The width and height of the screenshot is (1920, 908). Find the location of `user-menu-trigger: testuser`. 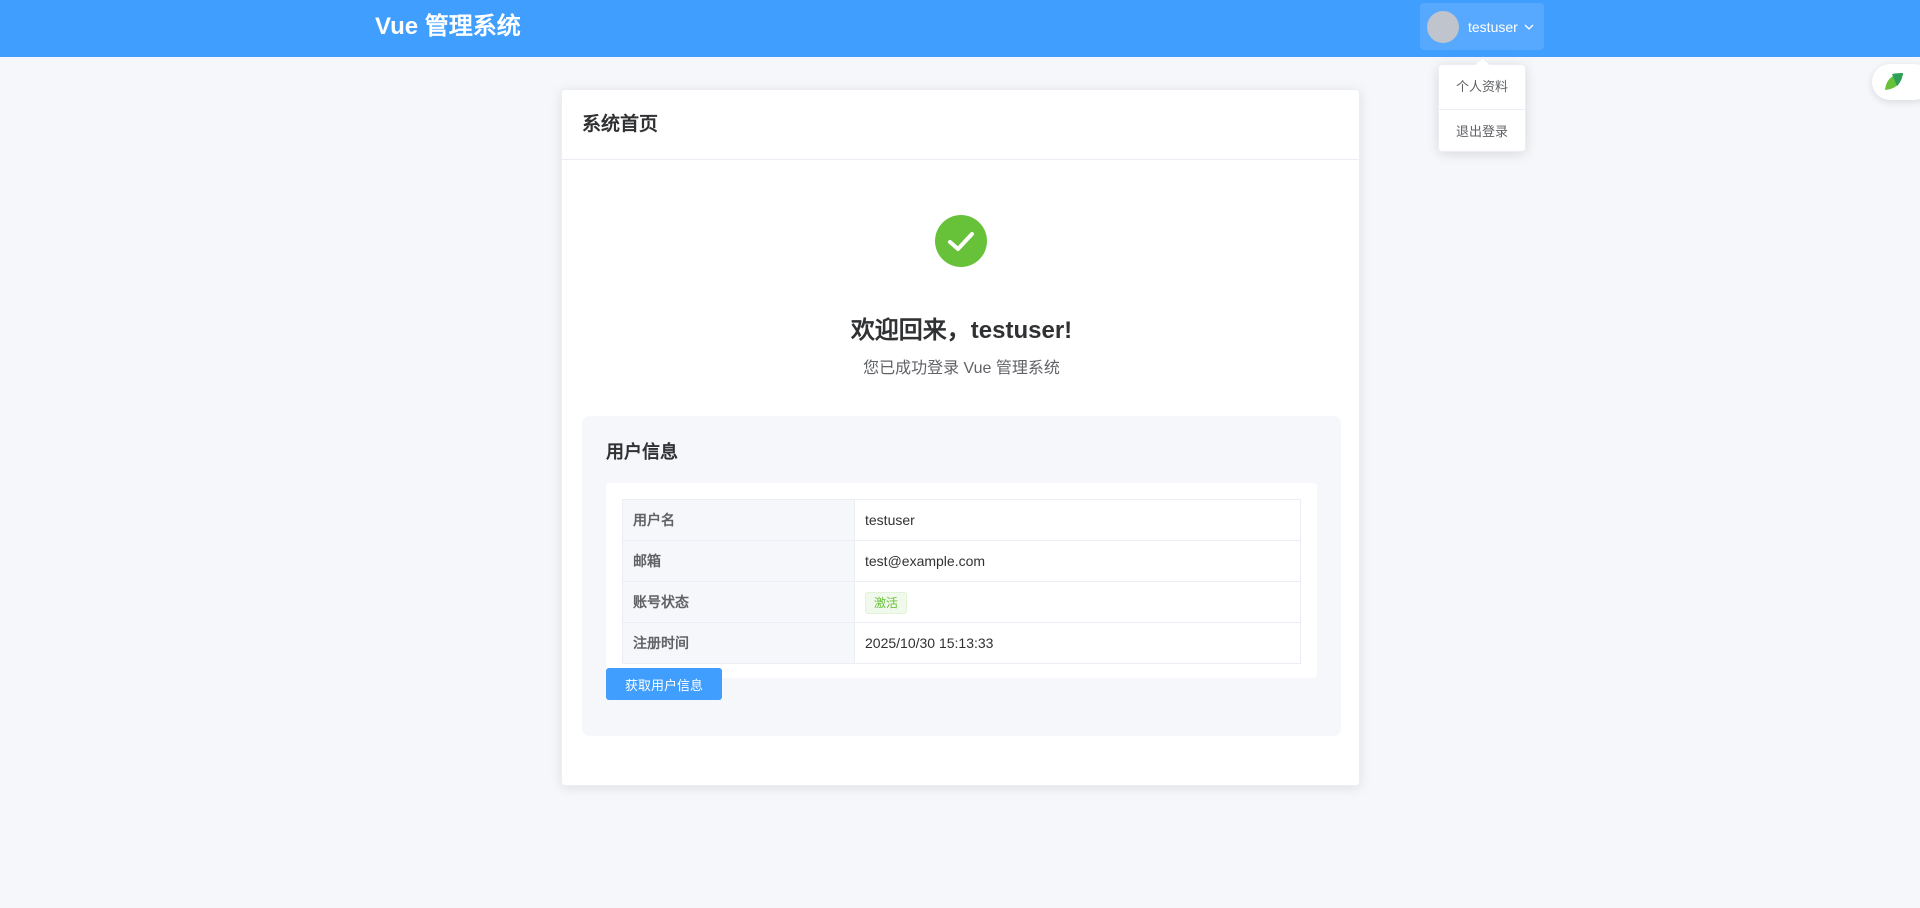

user-menu-trigger: testuser is located at coordinates (1482, 26).